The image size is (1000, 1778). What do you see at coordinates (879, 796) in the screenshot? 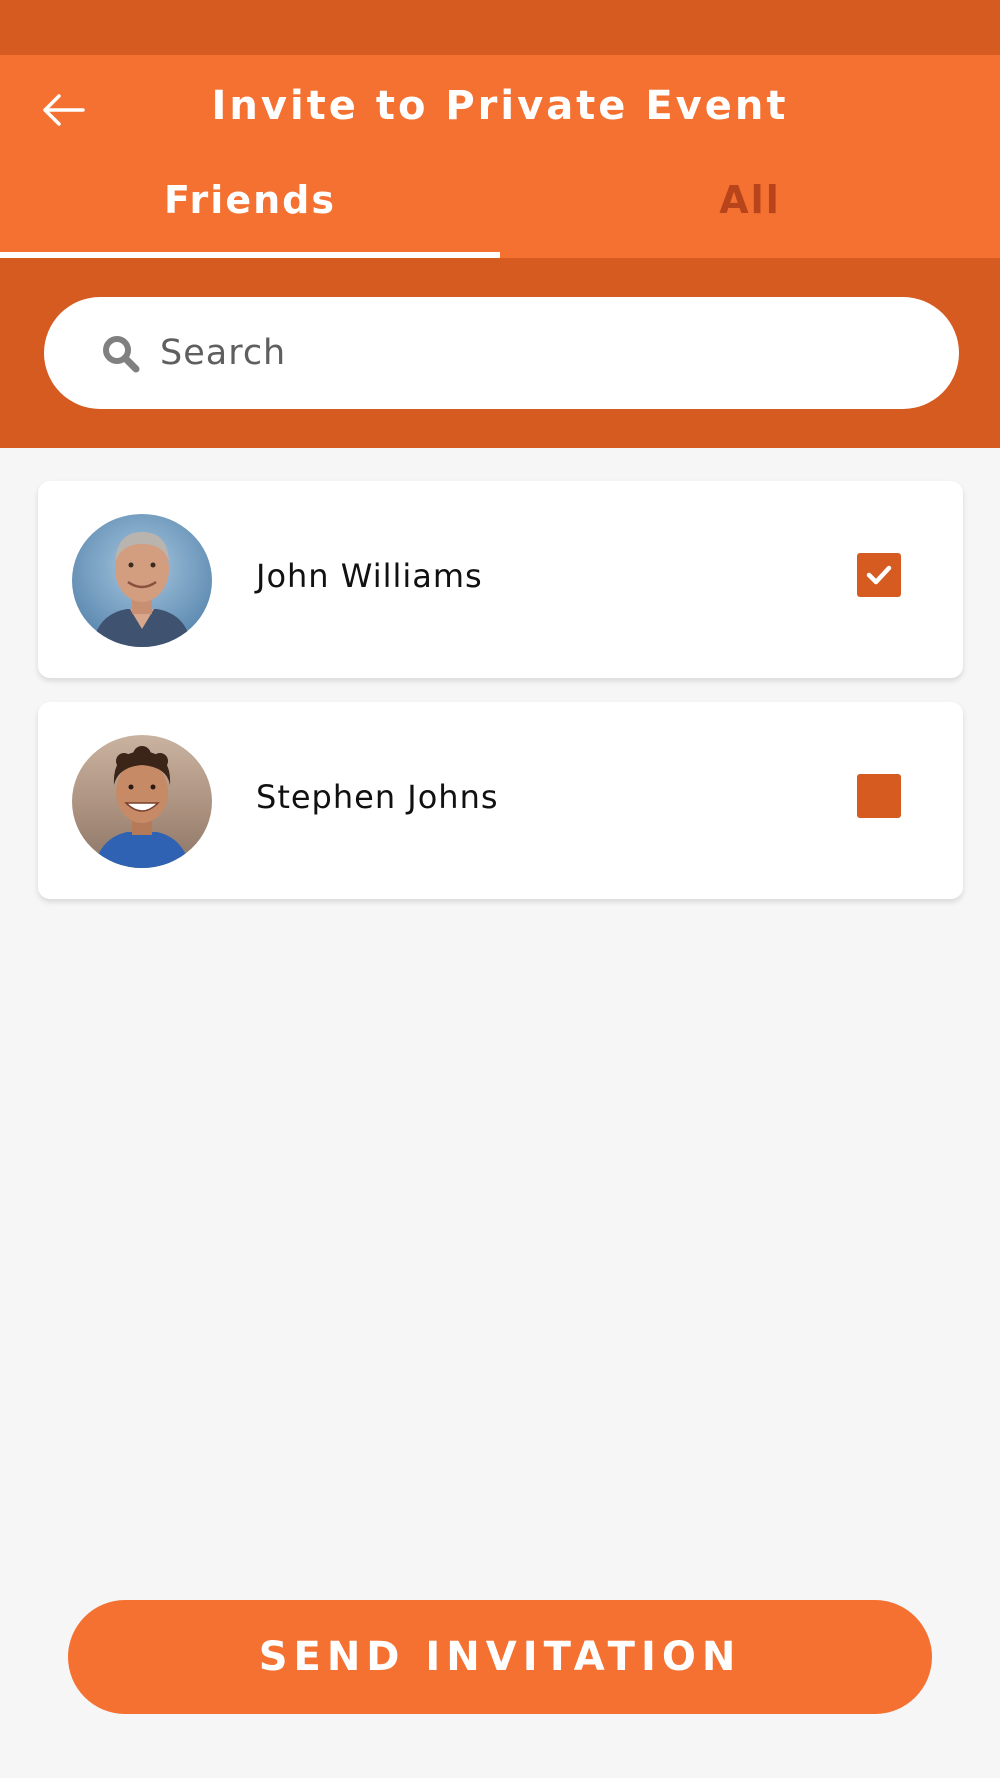
I see `contact-checkbox-unchecked` at bounding box center [879, 796].